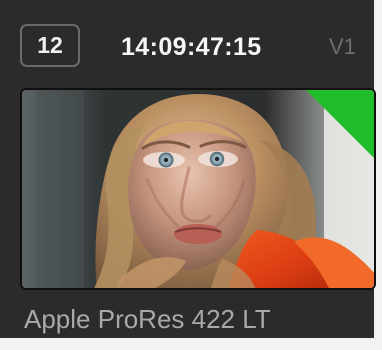 The image size is (382, 350). I want to click on clip-number-badge: 12, so click(50, 45).